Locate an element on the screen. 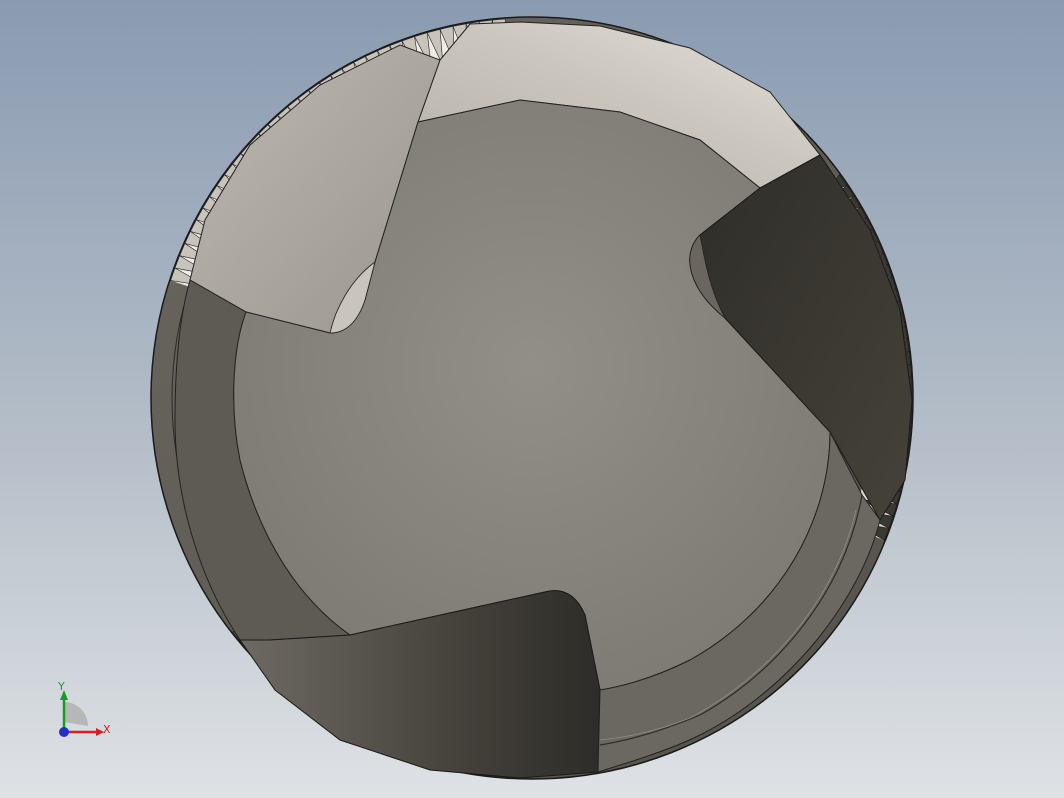 The image size is (1064, 798). axis-y-label: Y is located at coordinates (61, 686).